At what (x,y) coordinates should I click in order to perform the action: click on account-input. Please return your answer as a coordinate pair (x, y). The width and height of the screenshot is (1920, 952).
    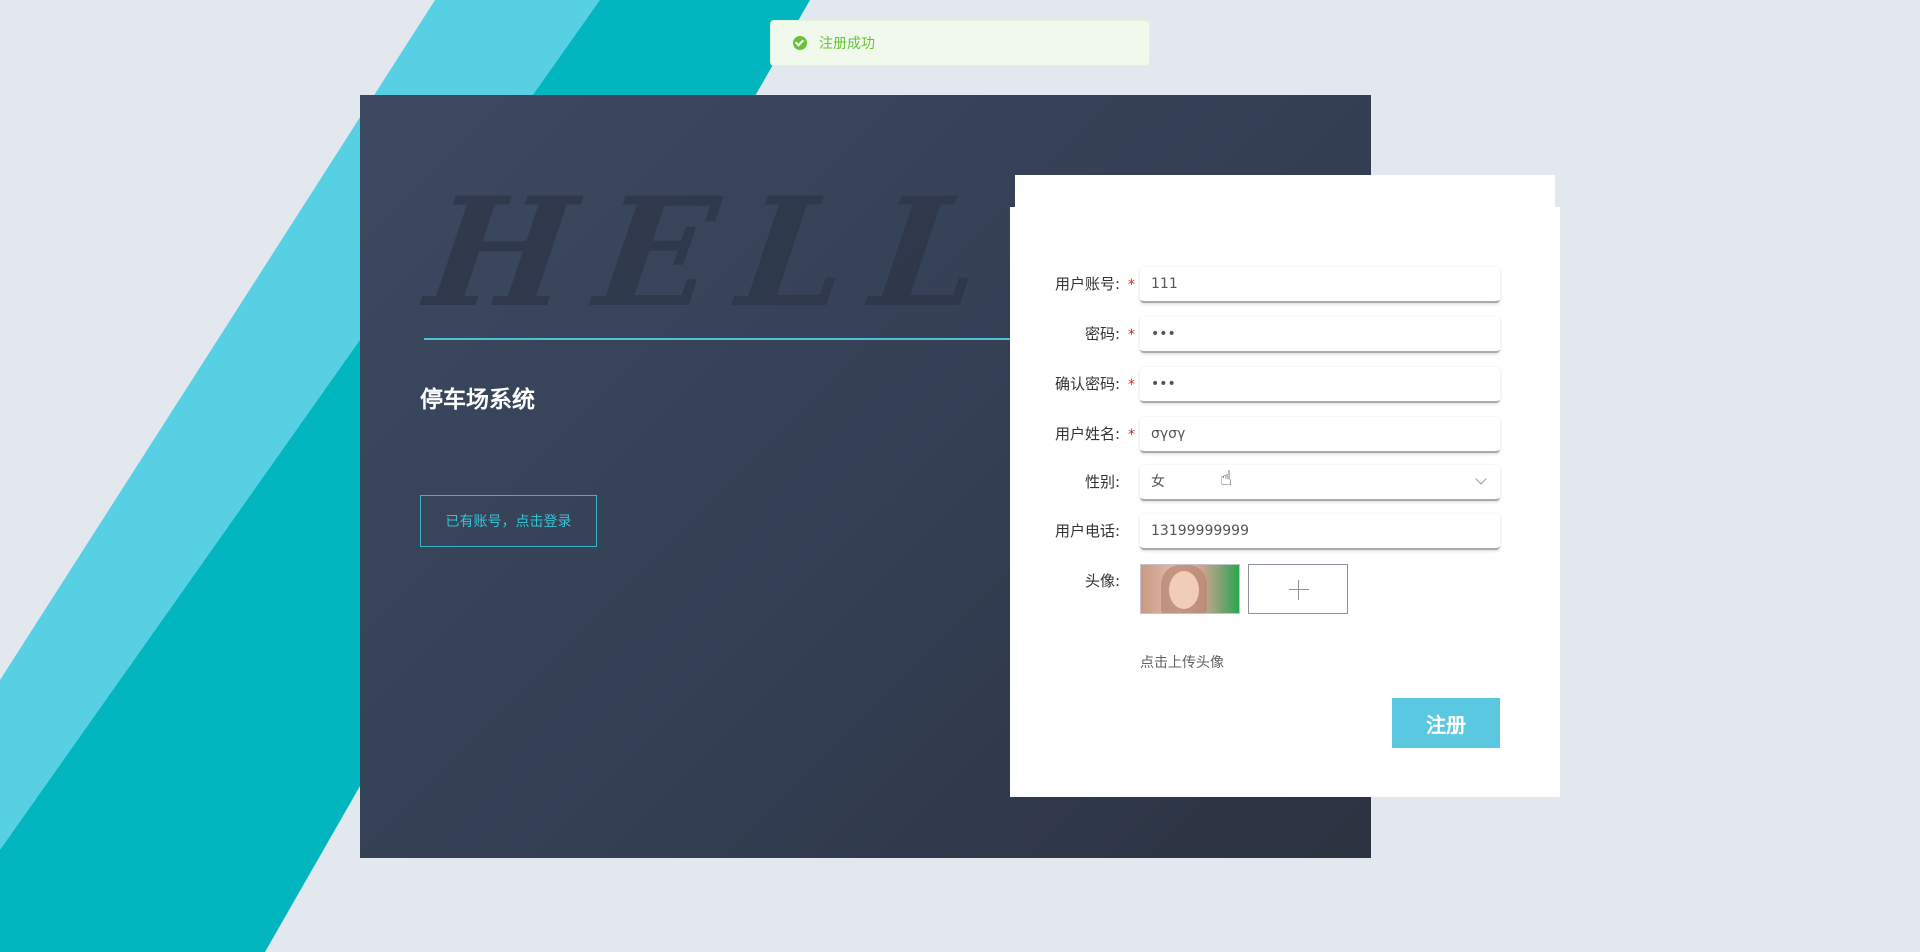
    Looking at the image, I should click on (1320, 285).